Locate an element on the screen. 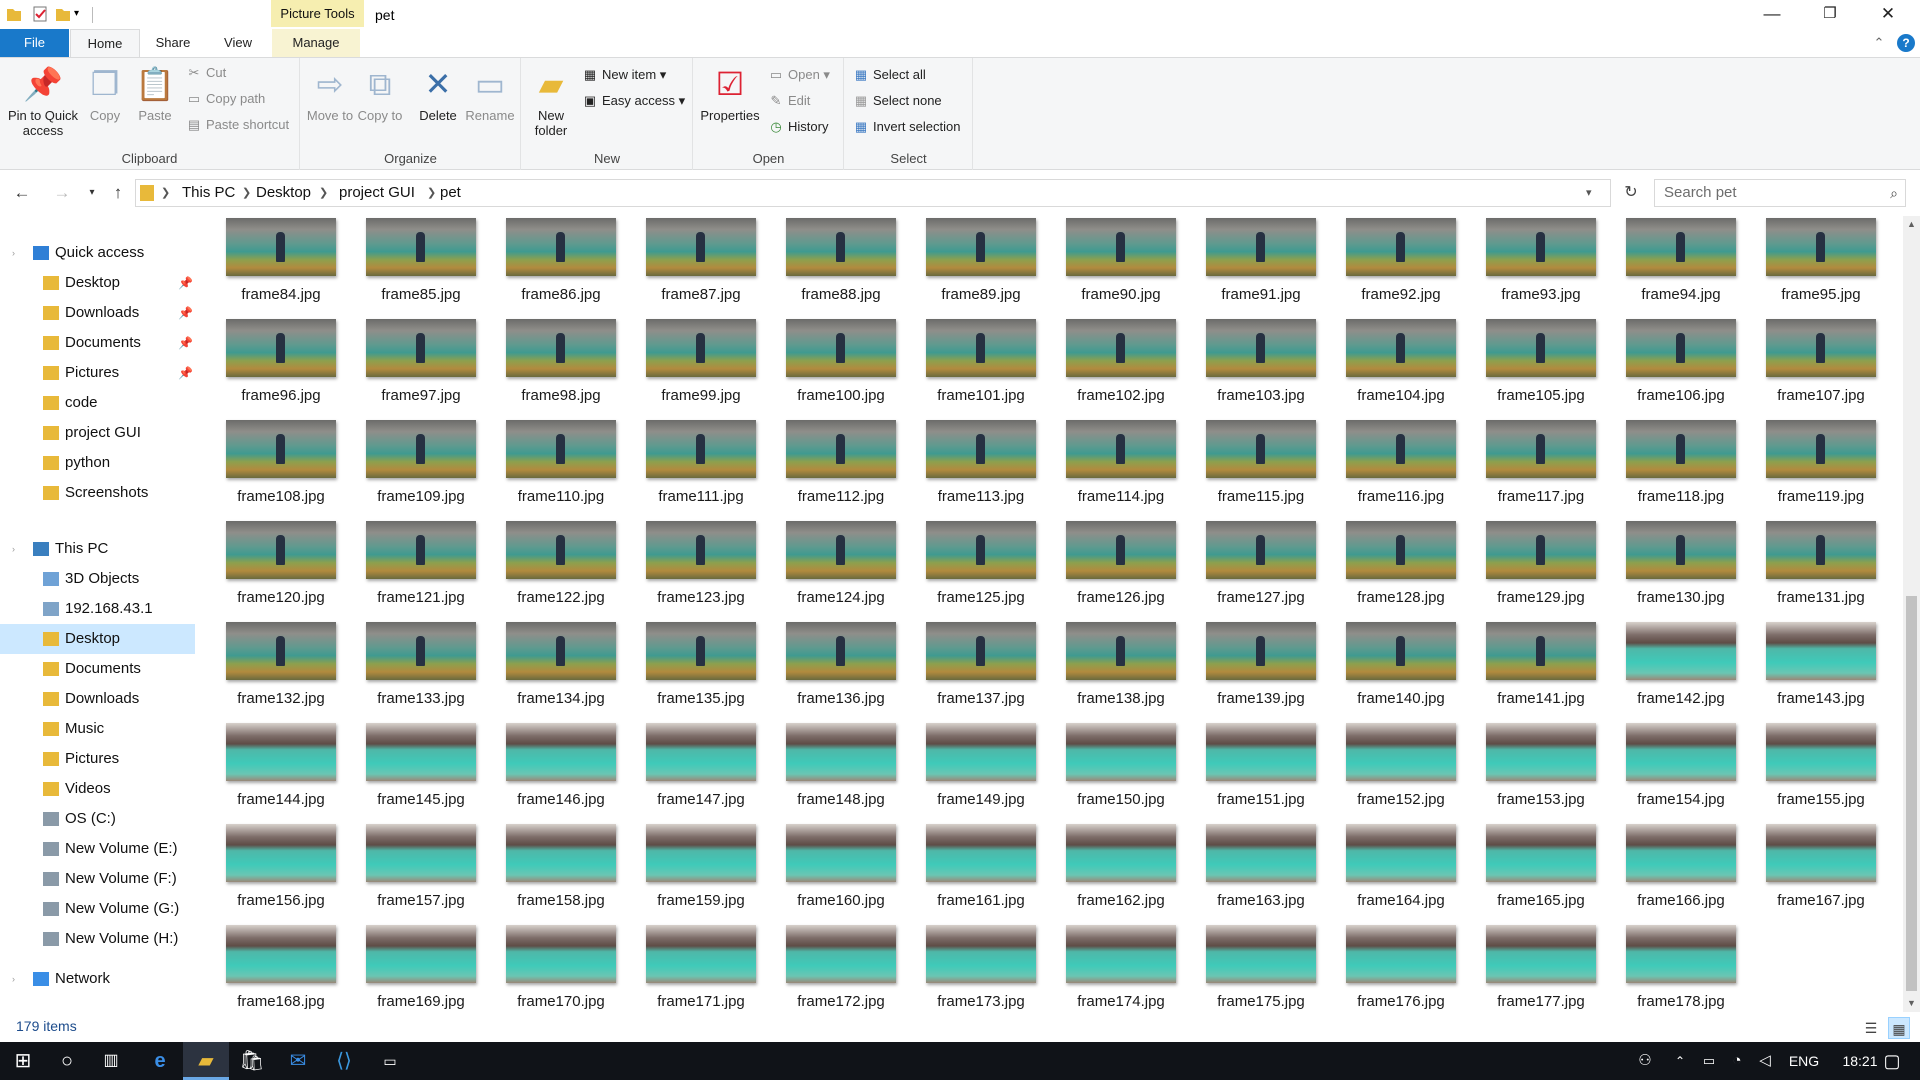 The image size is (1920, 1080). file-item: frame95.jpg is located at coordinates (1807, 262).